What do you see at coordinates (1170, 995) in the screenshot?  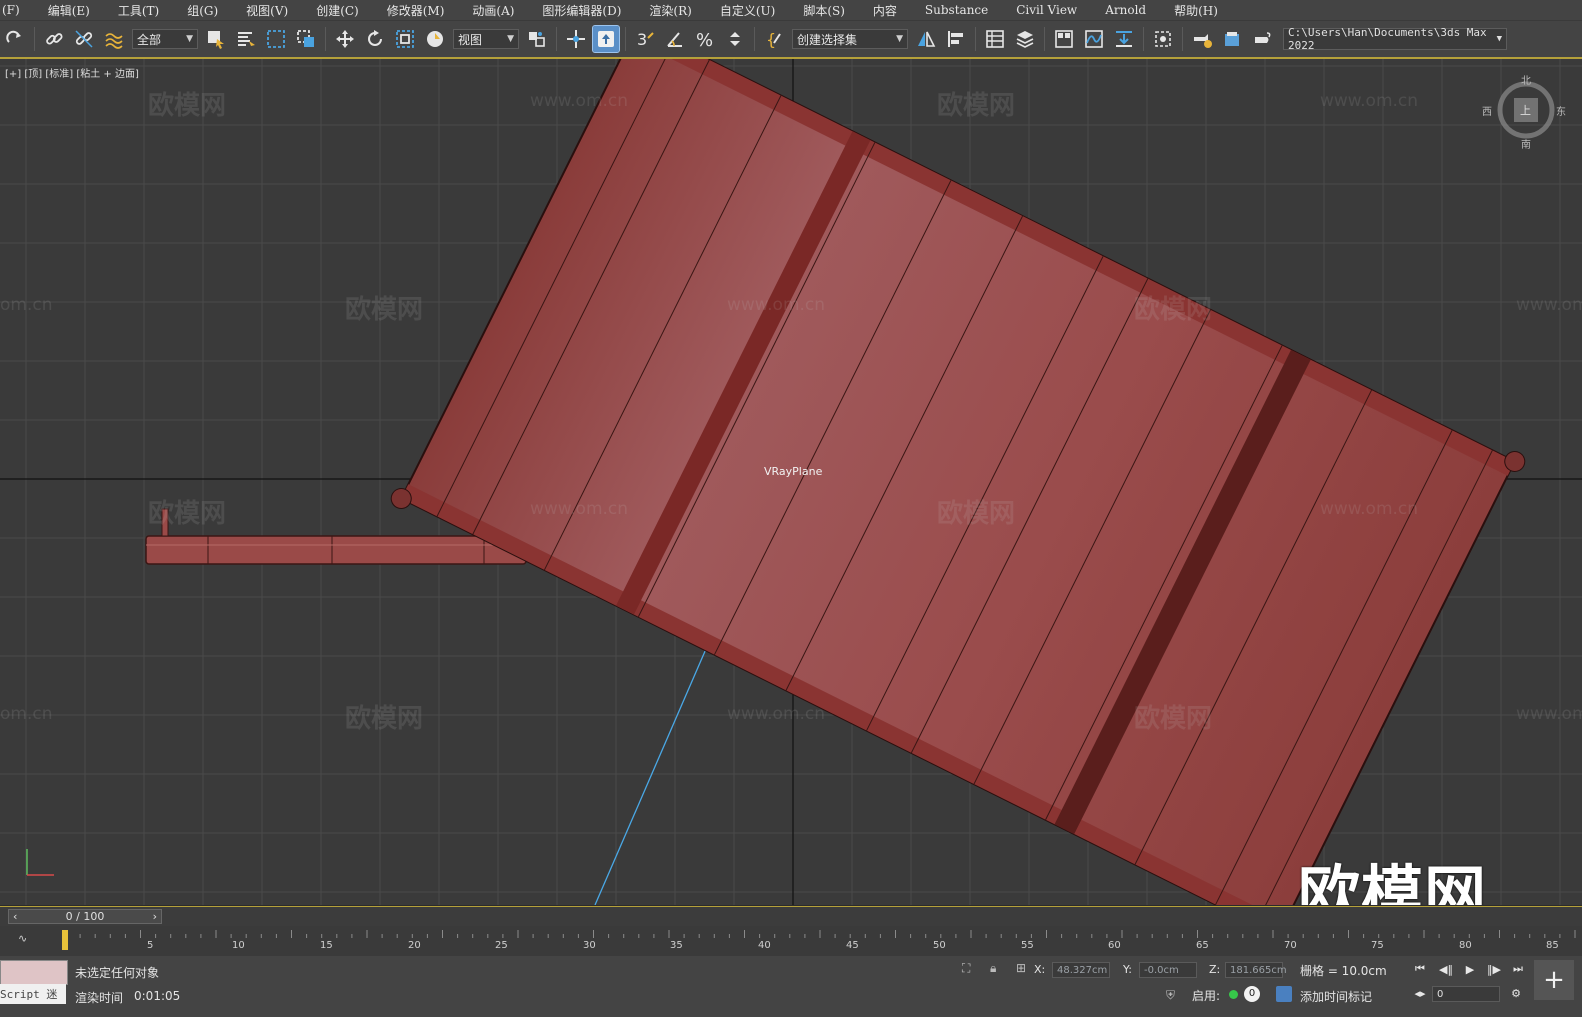 I see `shield-icon: ⛨` at bounding box center [1170, 995].